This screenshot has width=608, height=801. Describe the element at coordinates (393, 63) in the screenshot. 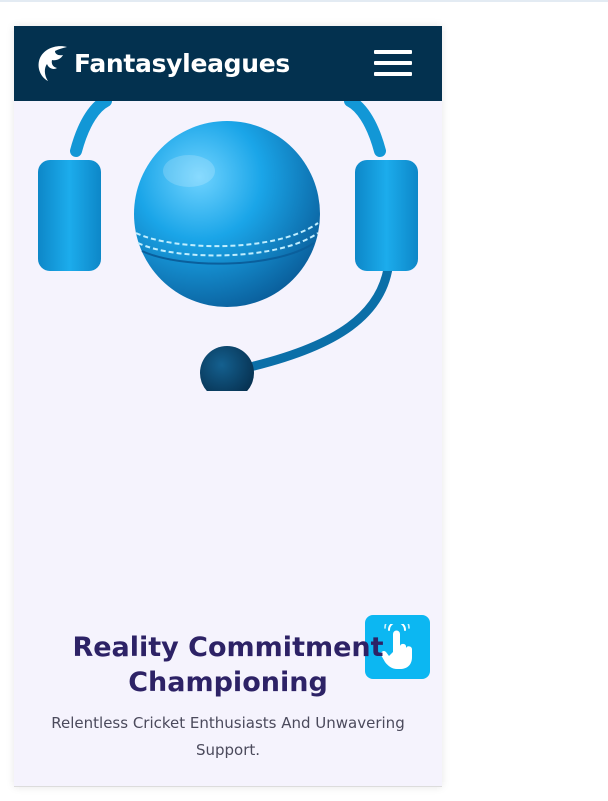

I see `hamburger-menu-icon` at that location.